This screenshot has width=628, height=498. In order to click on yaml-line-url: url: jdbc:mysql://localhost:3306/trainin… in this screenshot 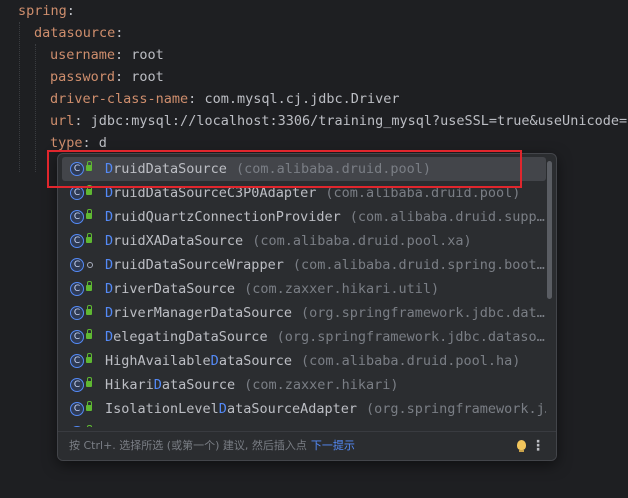, I will do `click(339, 121)`.